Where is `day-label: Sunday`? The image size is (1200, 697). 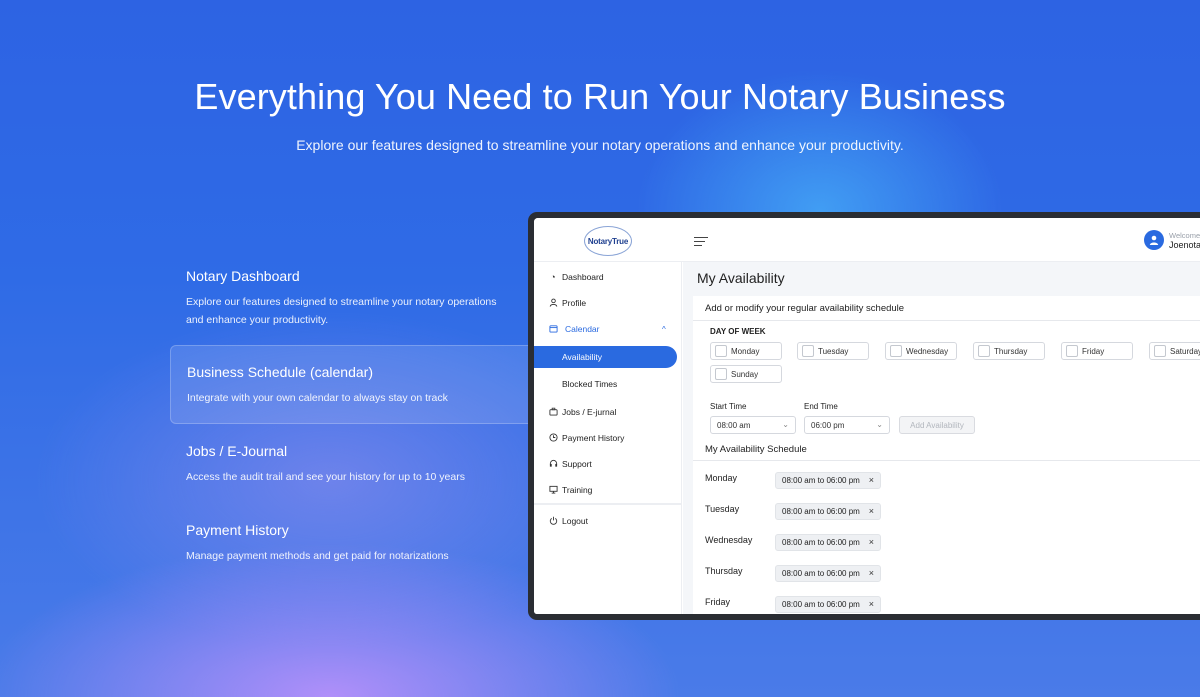 day-label: Sunday is located at coordinates (745, 374).